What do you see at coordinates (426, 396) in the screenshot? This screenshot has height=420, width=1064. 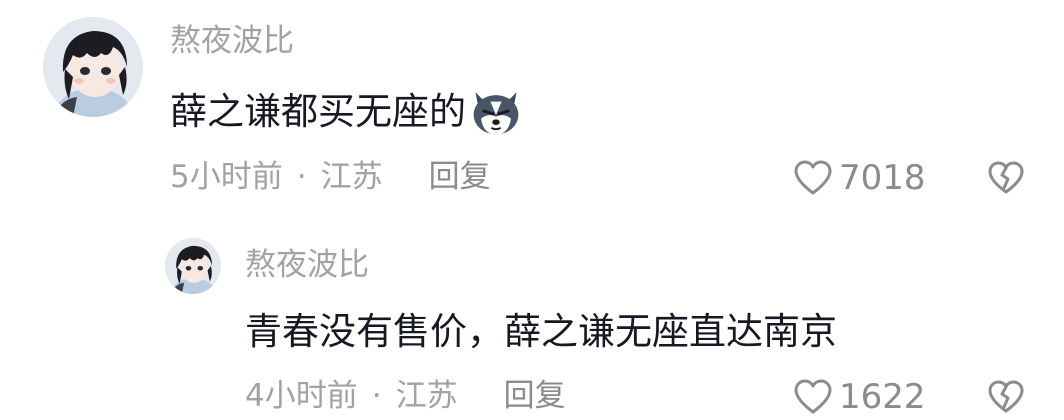 I see `reply-location: 江苏` at bounding box center [426, 396].